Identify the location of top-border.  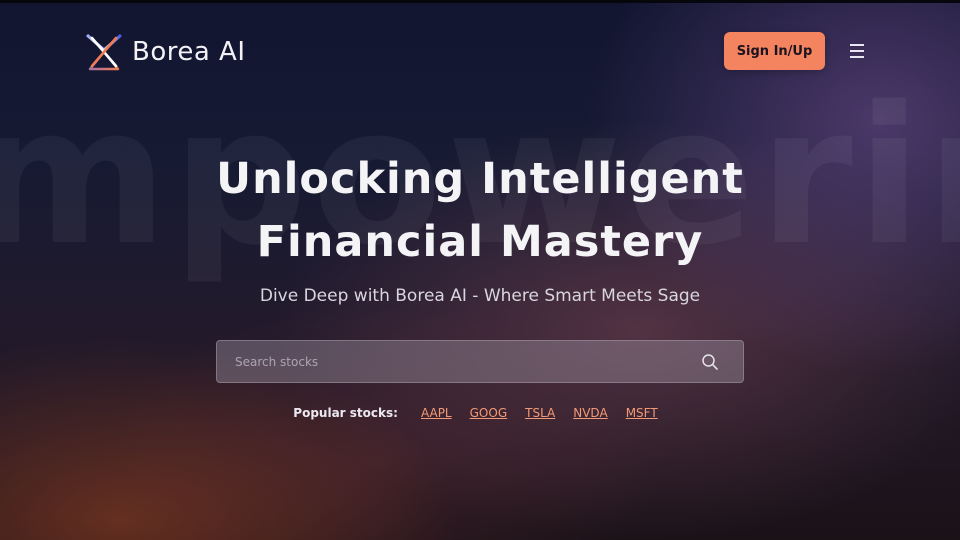
(480, 1).